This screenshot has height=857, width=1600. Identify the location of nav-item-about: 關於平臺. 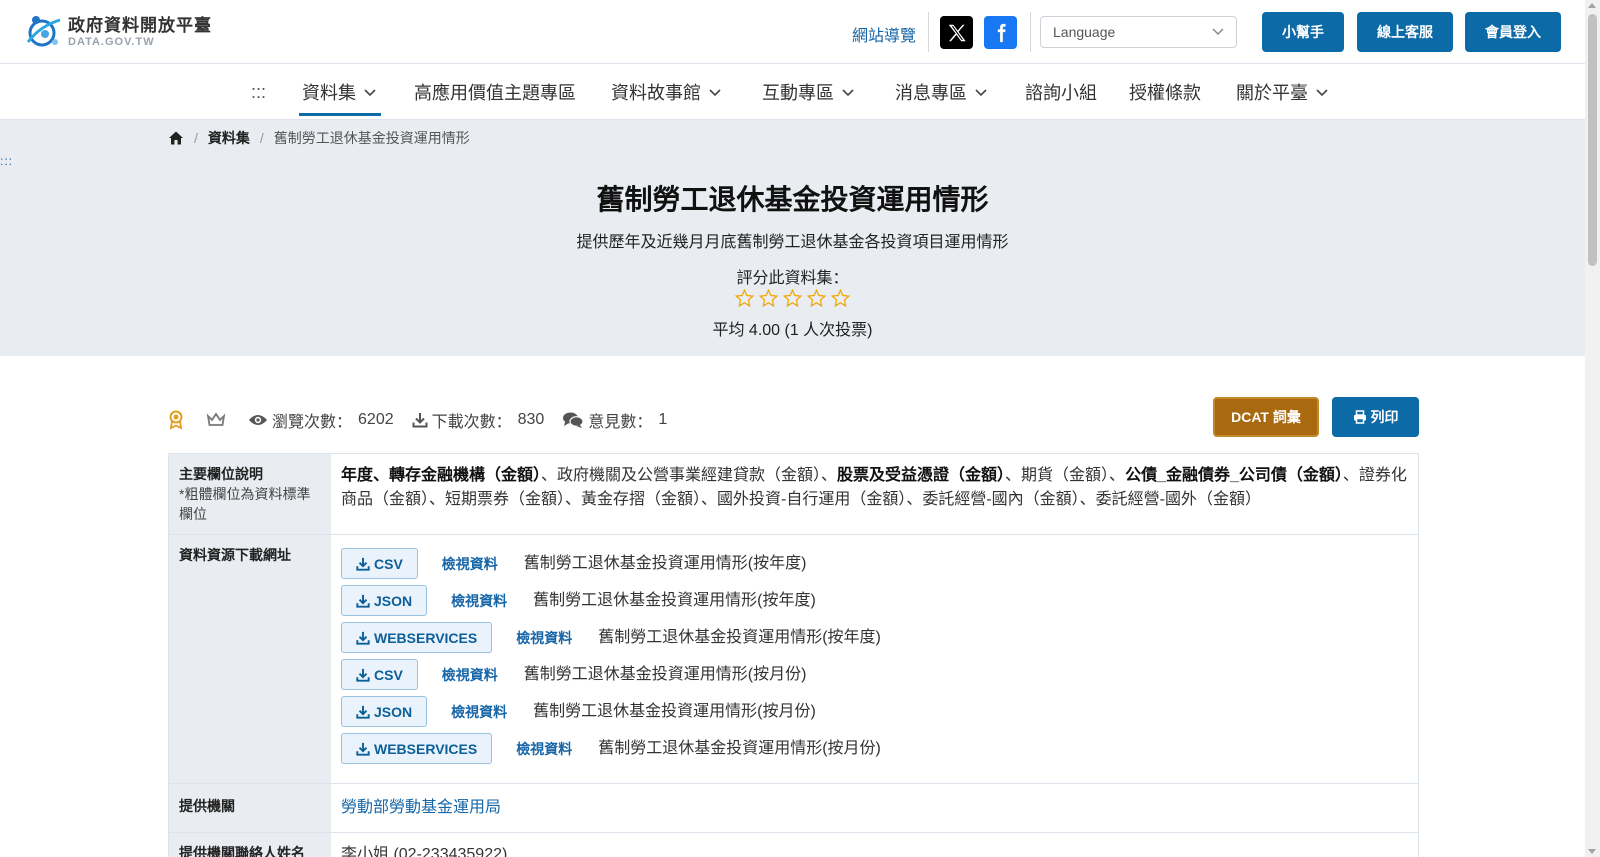
(1283, 92).